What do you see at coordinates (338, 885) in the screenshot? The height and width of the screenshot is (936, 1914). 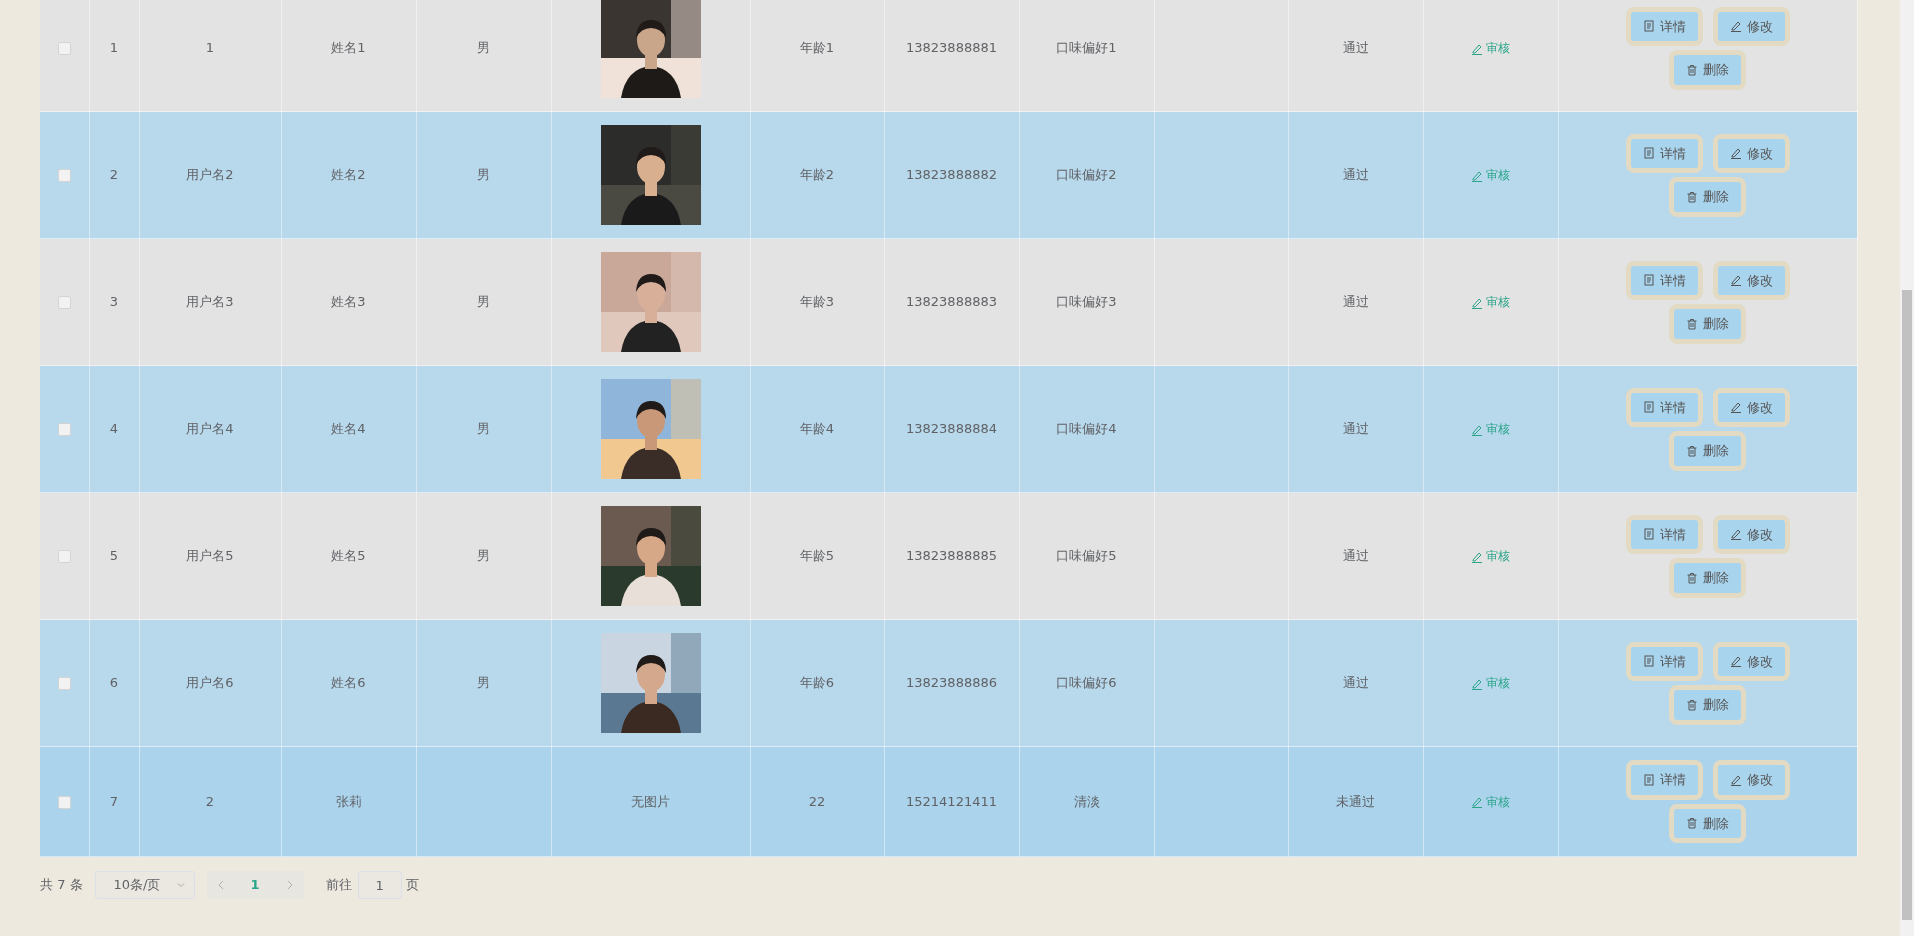 I see `goto-label: 前往` at bounding box center [338, 885].